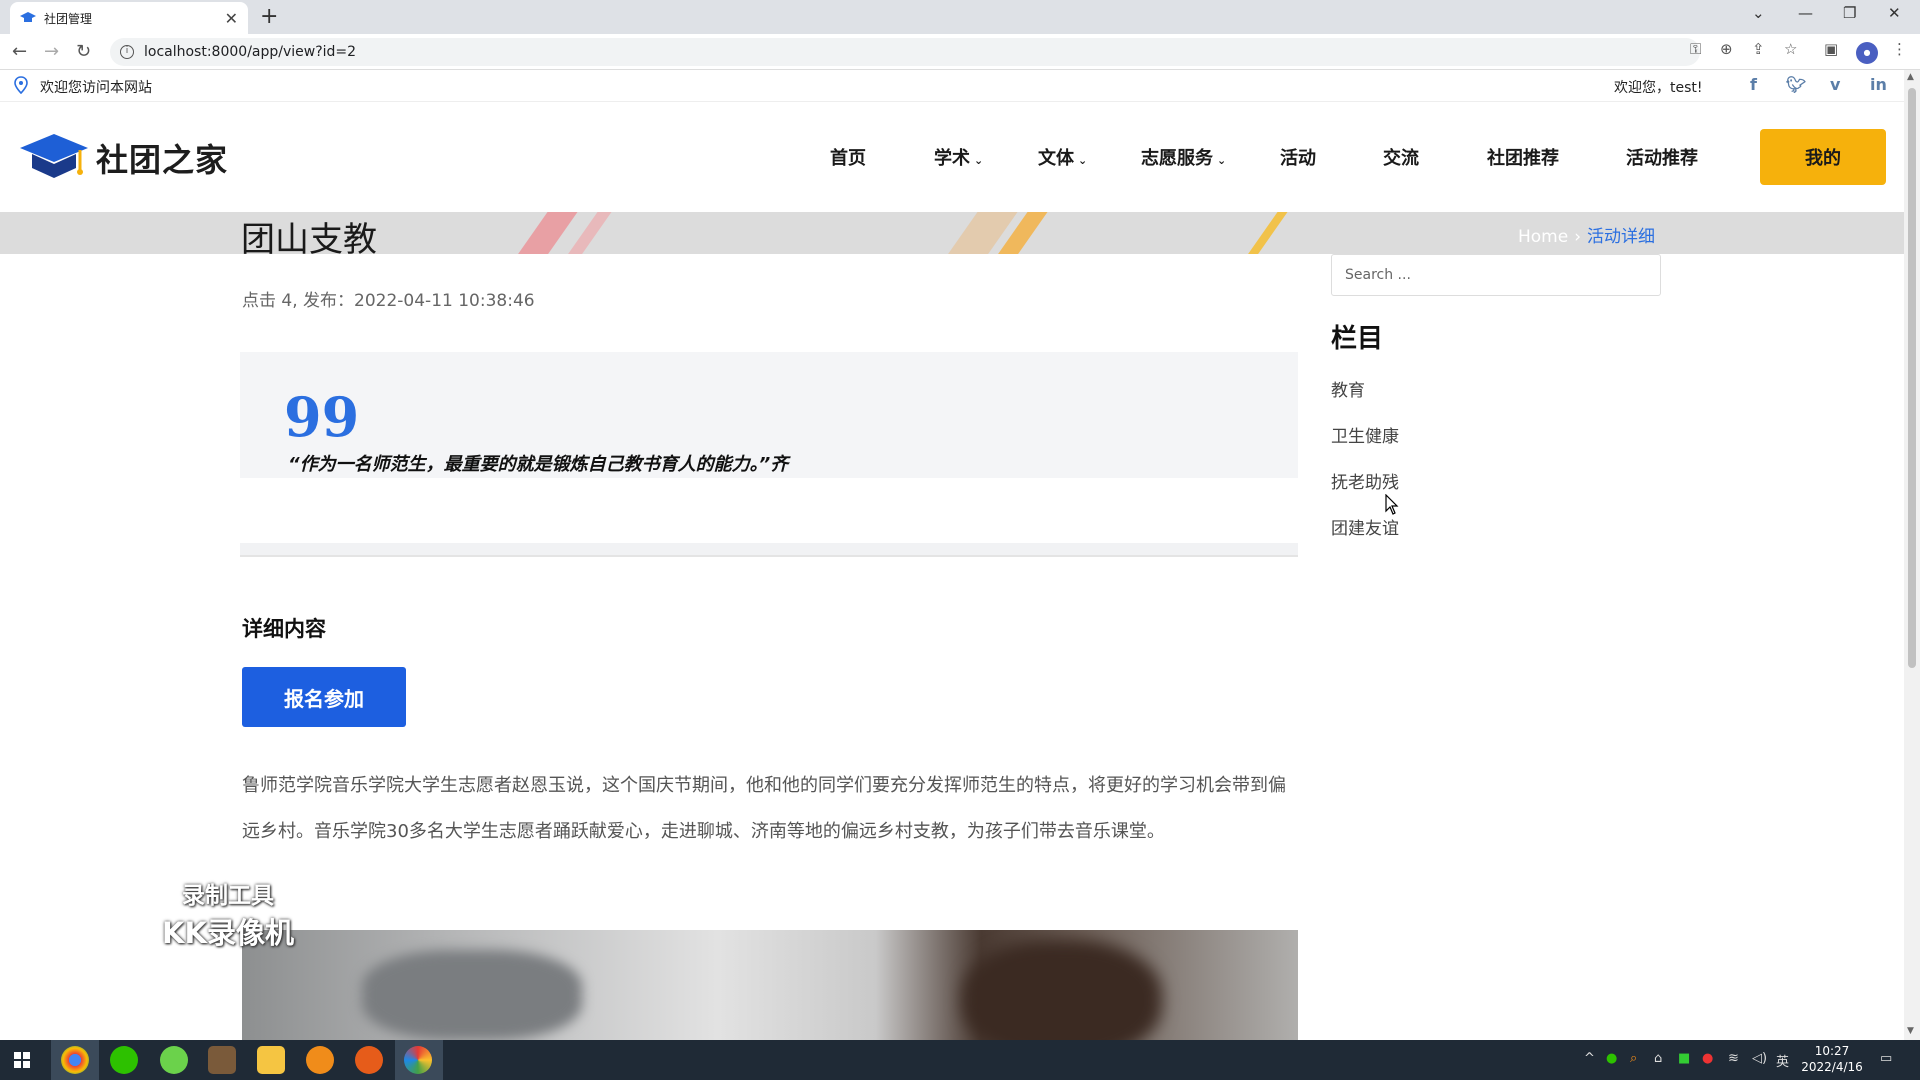  I want to click on nav-academic: 学术 ⌄, so click(958, 157).